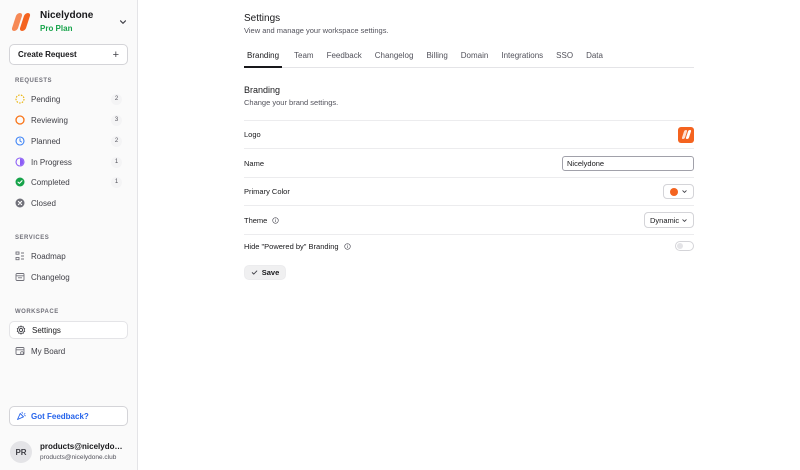 The width and height of the screenshot is (800, 470). Describe the element at coordinates (49, 120) in the screenshot. I see `sidebar-item-label: Reviewing` at that location.